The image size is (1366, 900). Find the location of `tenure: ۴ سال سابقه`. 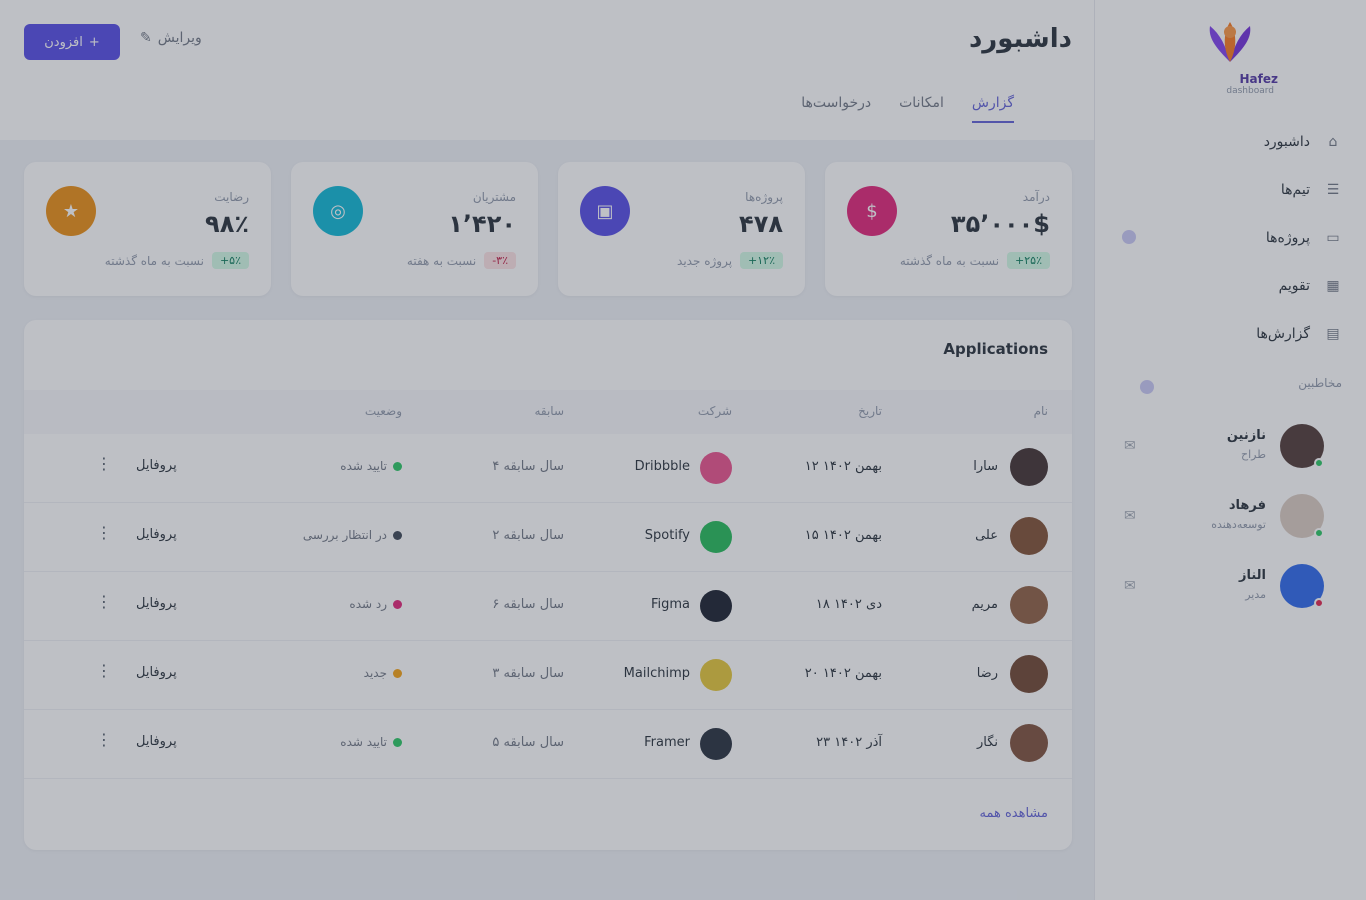

tenure: ۴ سال سابقه is located at coordinates (528, 466).